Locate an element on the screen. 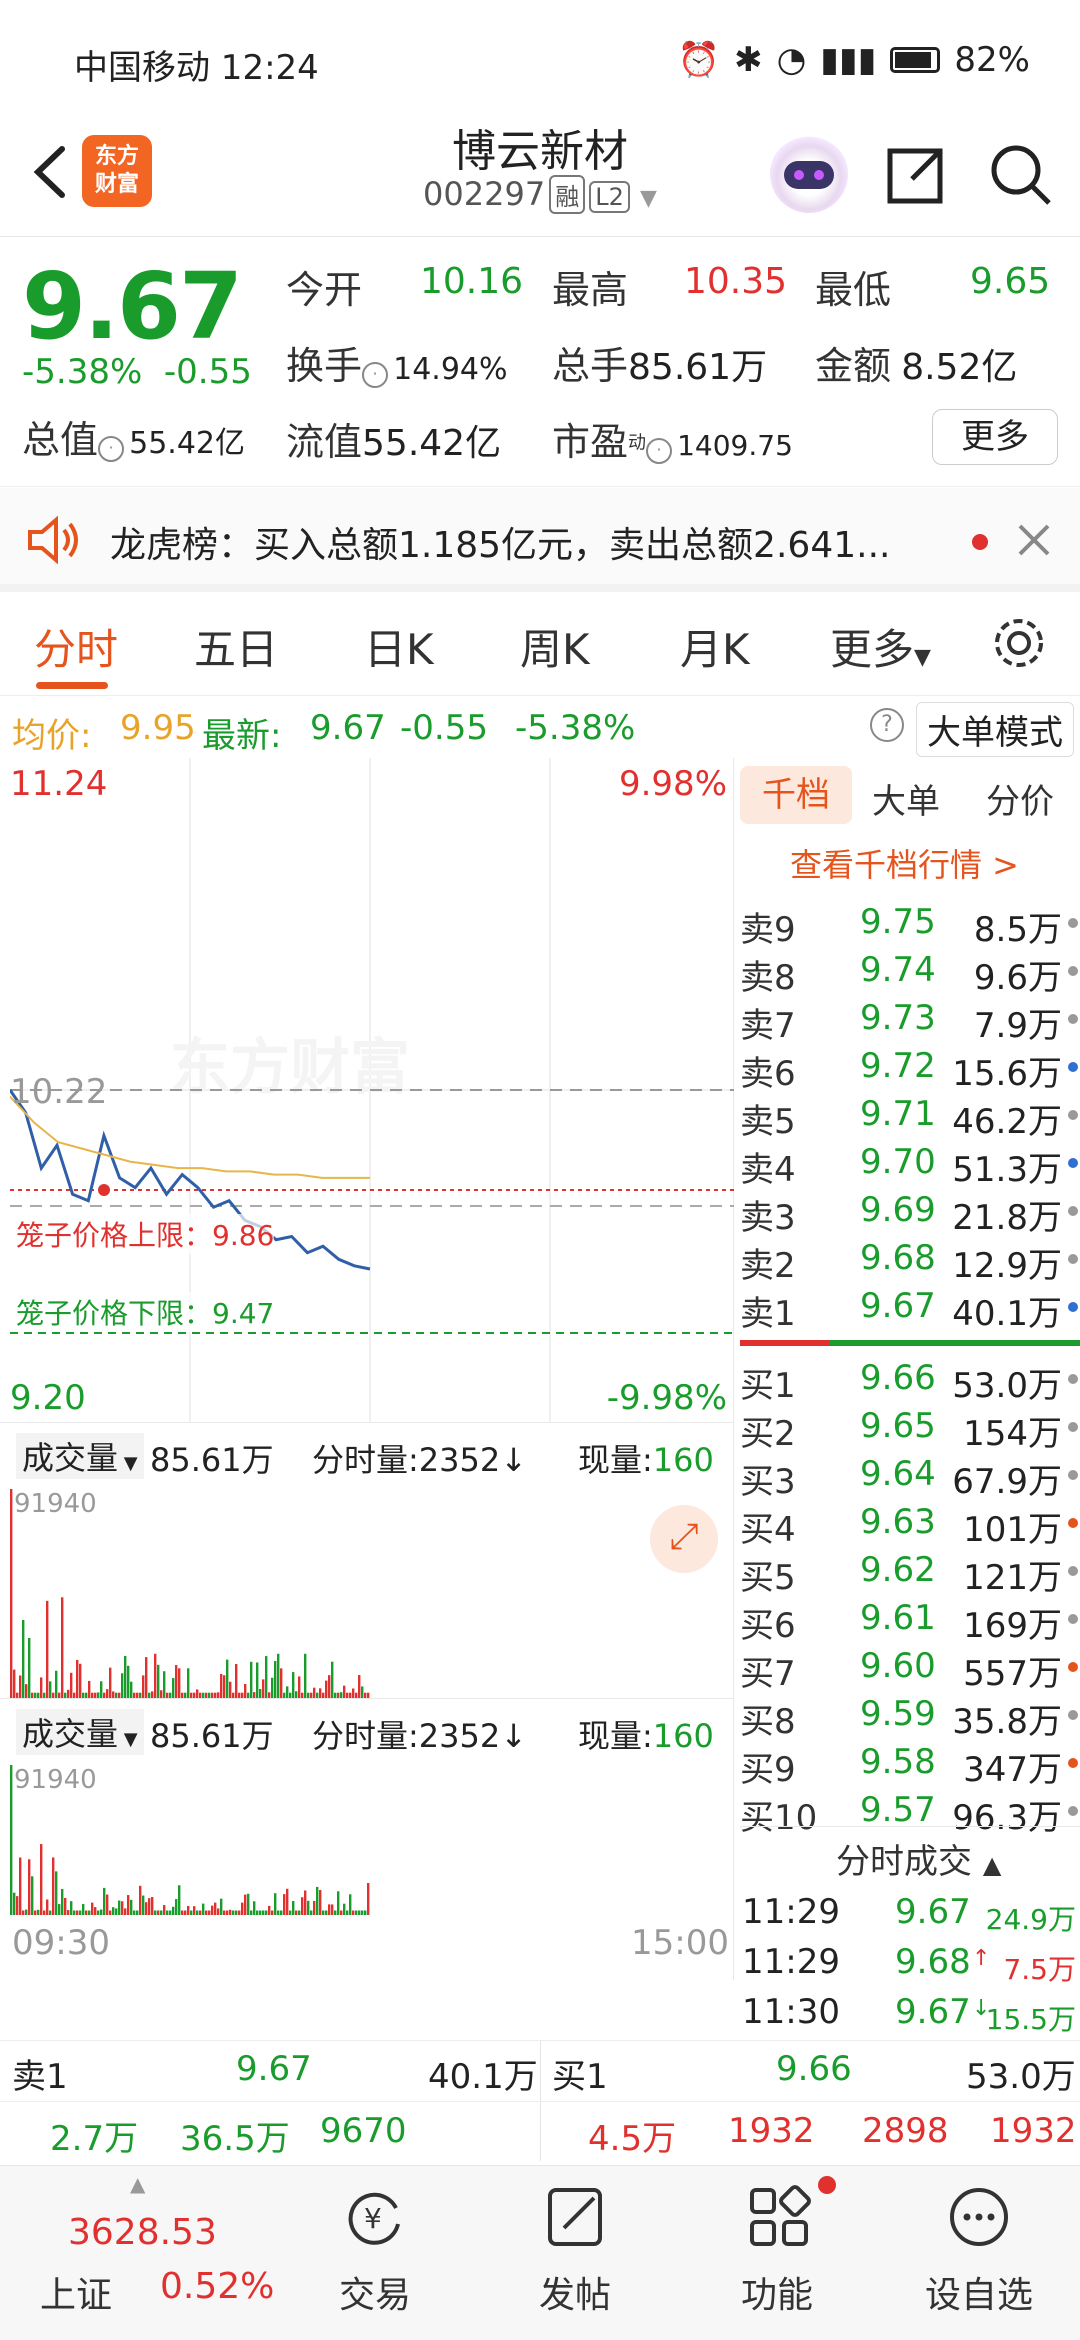 This screenshot has width=1080, height=2340. mktcap-field: 总值 · 55.42亿 is located at coordinates (133, 440).